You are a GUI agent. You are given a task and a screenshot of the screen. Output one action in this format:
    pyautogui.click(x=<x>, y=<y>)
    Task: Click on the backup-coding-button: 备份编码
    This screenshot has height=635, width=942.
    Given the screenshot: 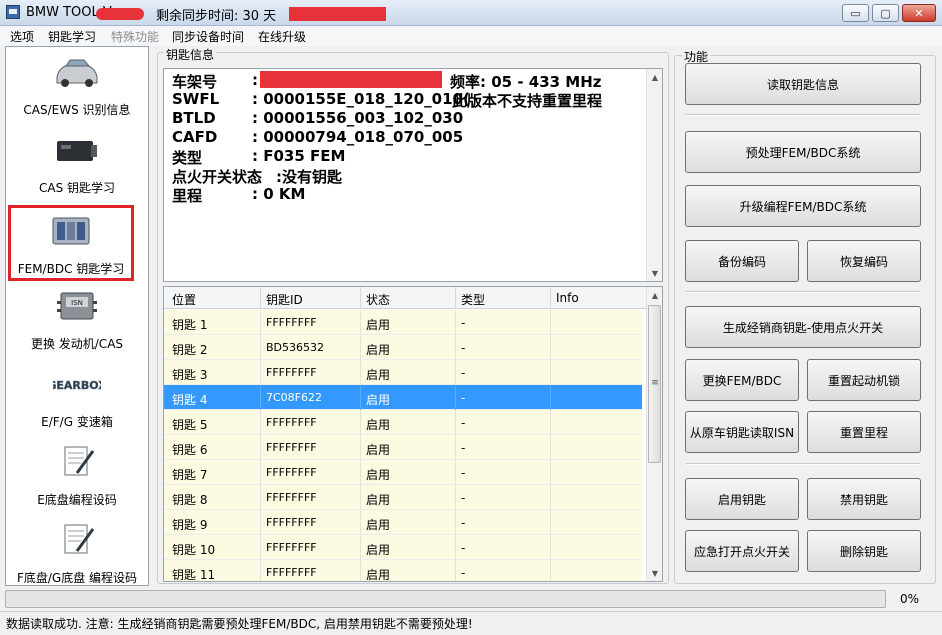 What is the action you would take?
    pyautogui.click(x=742, y=261)
    